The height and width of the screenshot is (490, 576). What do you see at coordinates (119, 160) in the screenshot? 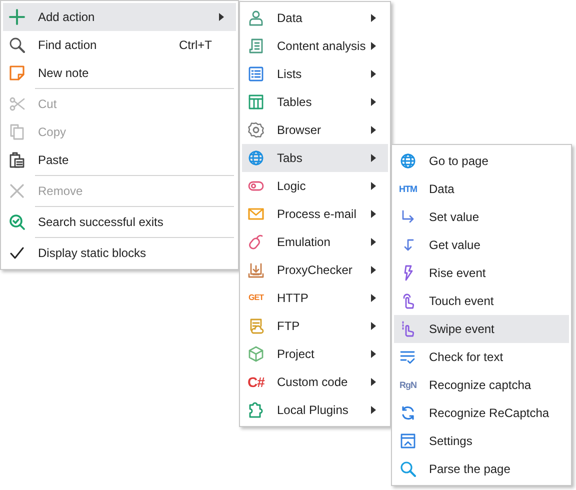
I see `menu-item: Paste` at bounding box center [119, 160].